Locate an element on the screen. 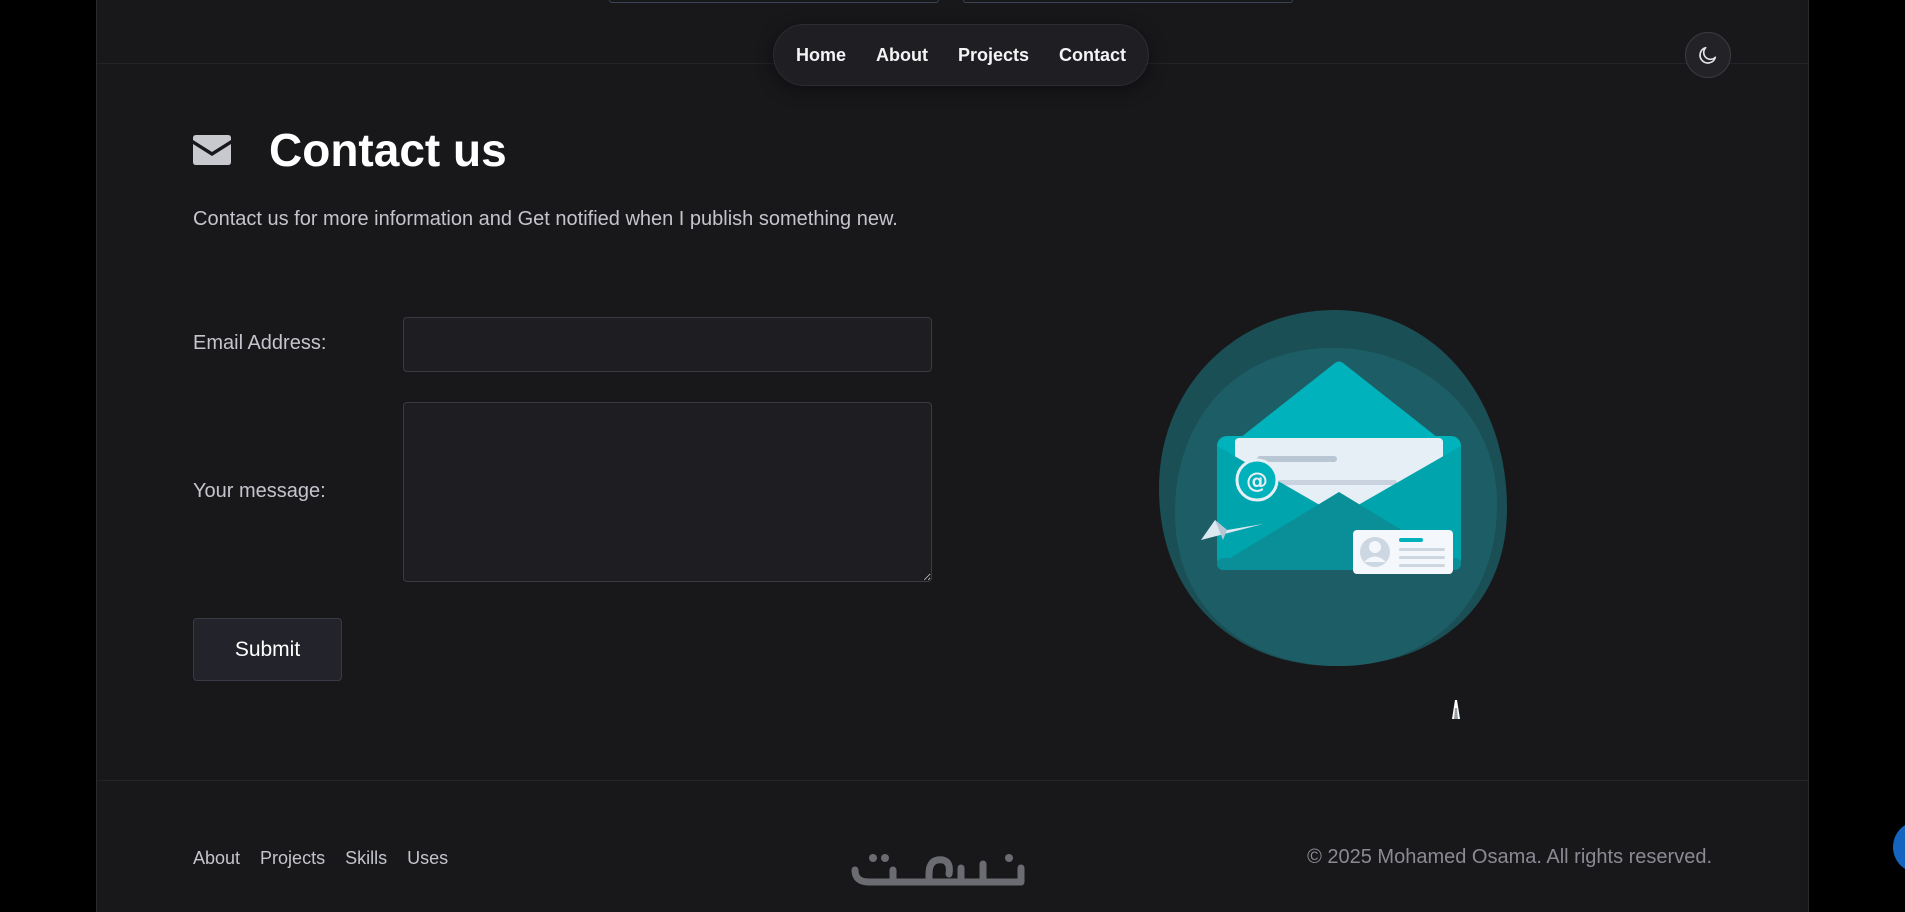 This screenshot has width=1905, height=912. theme-toggle-button is located at coordinates (1708, 55).